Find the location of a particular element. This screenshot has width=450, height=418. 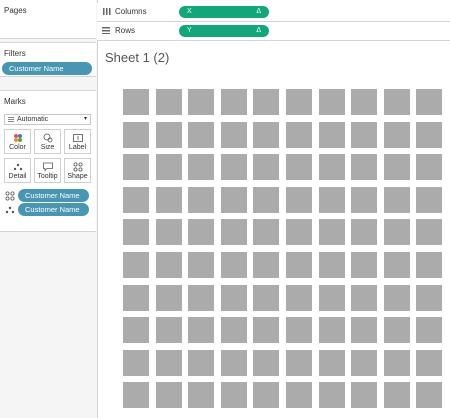

rows-pill-y: Y Δ is located at coordinates (224, 31).